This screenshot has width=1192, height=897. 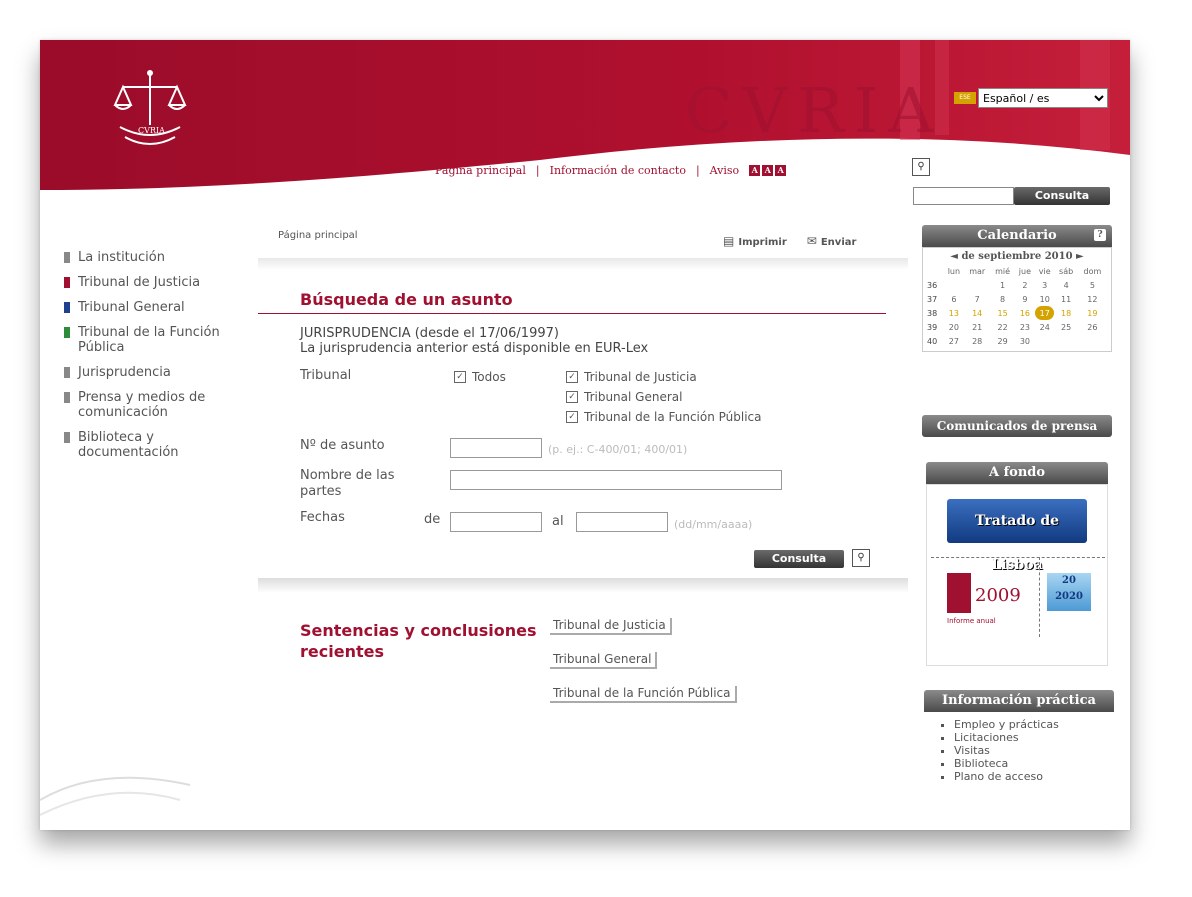 What do you see at coordinates (150, 107) in the screenshot?
I see `cvria-logo: CVRIA` at bounding box center [150, 107].